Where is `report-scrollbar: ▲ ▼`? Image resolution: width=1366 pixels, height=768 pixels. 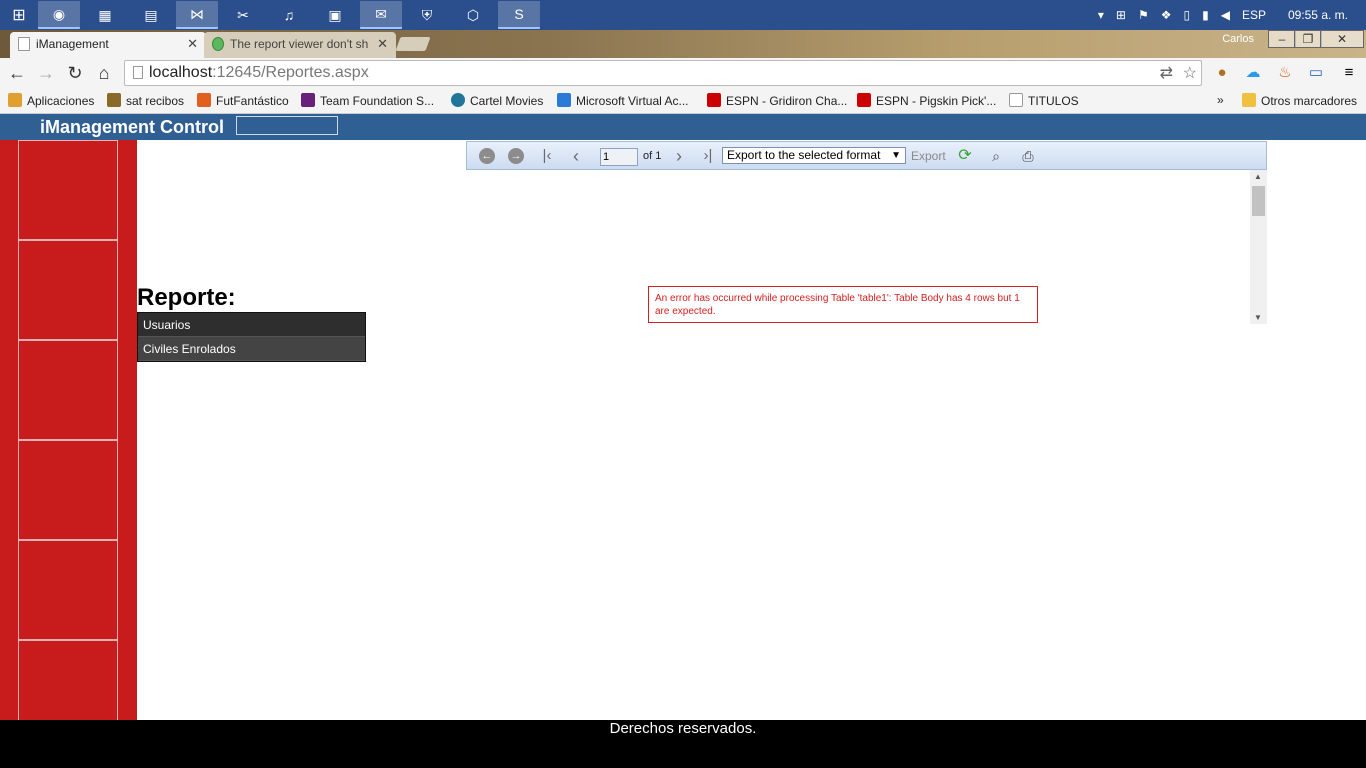
report-scrollbar: ▲ ▼ is located at coordinates (1258, 247).